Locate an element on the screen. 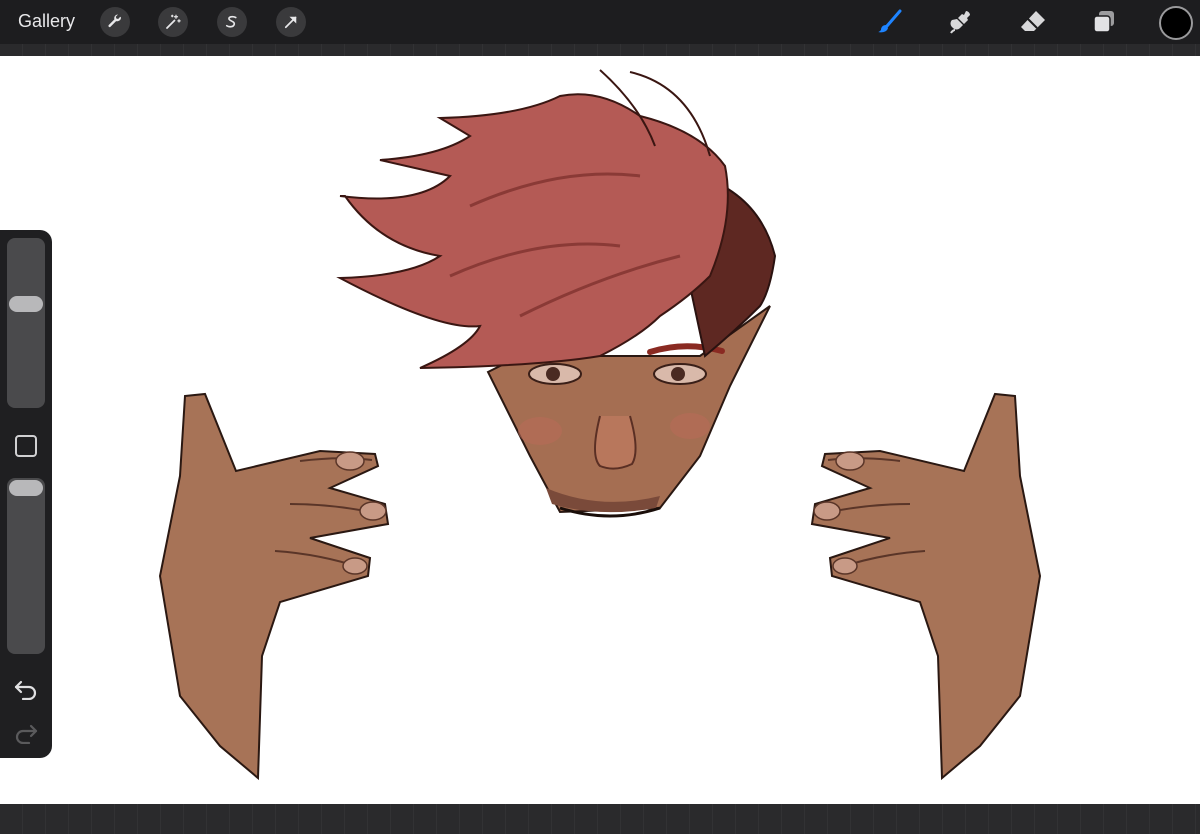 The width and height of the screenshot is (1200, 834). hair-drawing is located at coordinates (556, 219).